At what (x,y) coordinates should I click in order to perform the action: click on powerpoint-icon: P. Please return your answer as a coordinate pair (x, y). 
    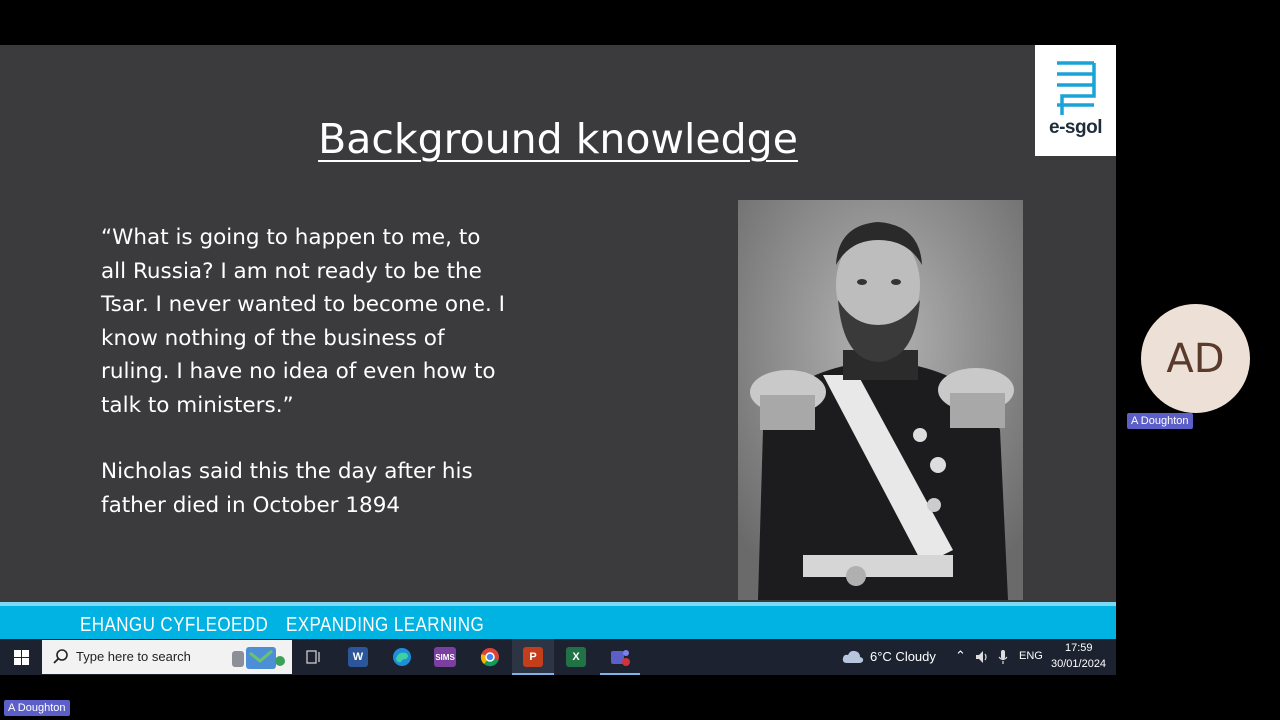
    Looking at the image, I should click on (533, 657).